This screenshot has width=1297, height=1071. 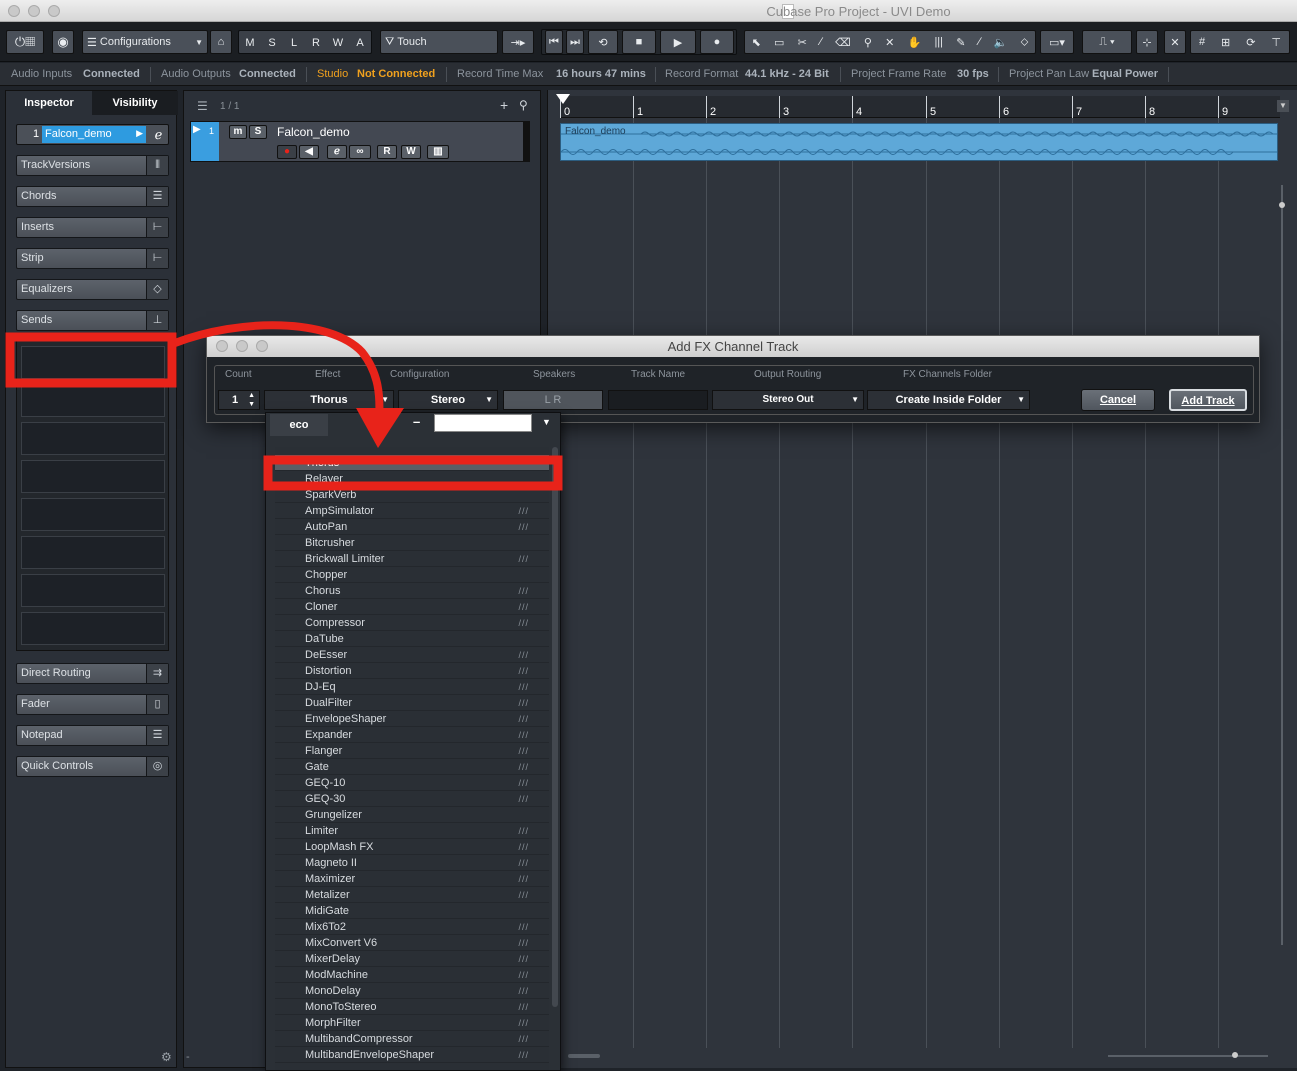 I want to click on tab-inspector: Inspector, so click(x=49, y=103).